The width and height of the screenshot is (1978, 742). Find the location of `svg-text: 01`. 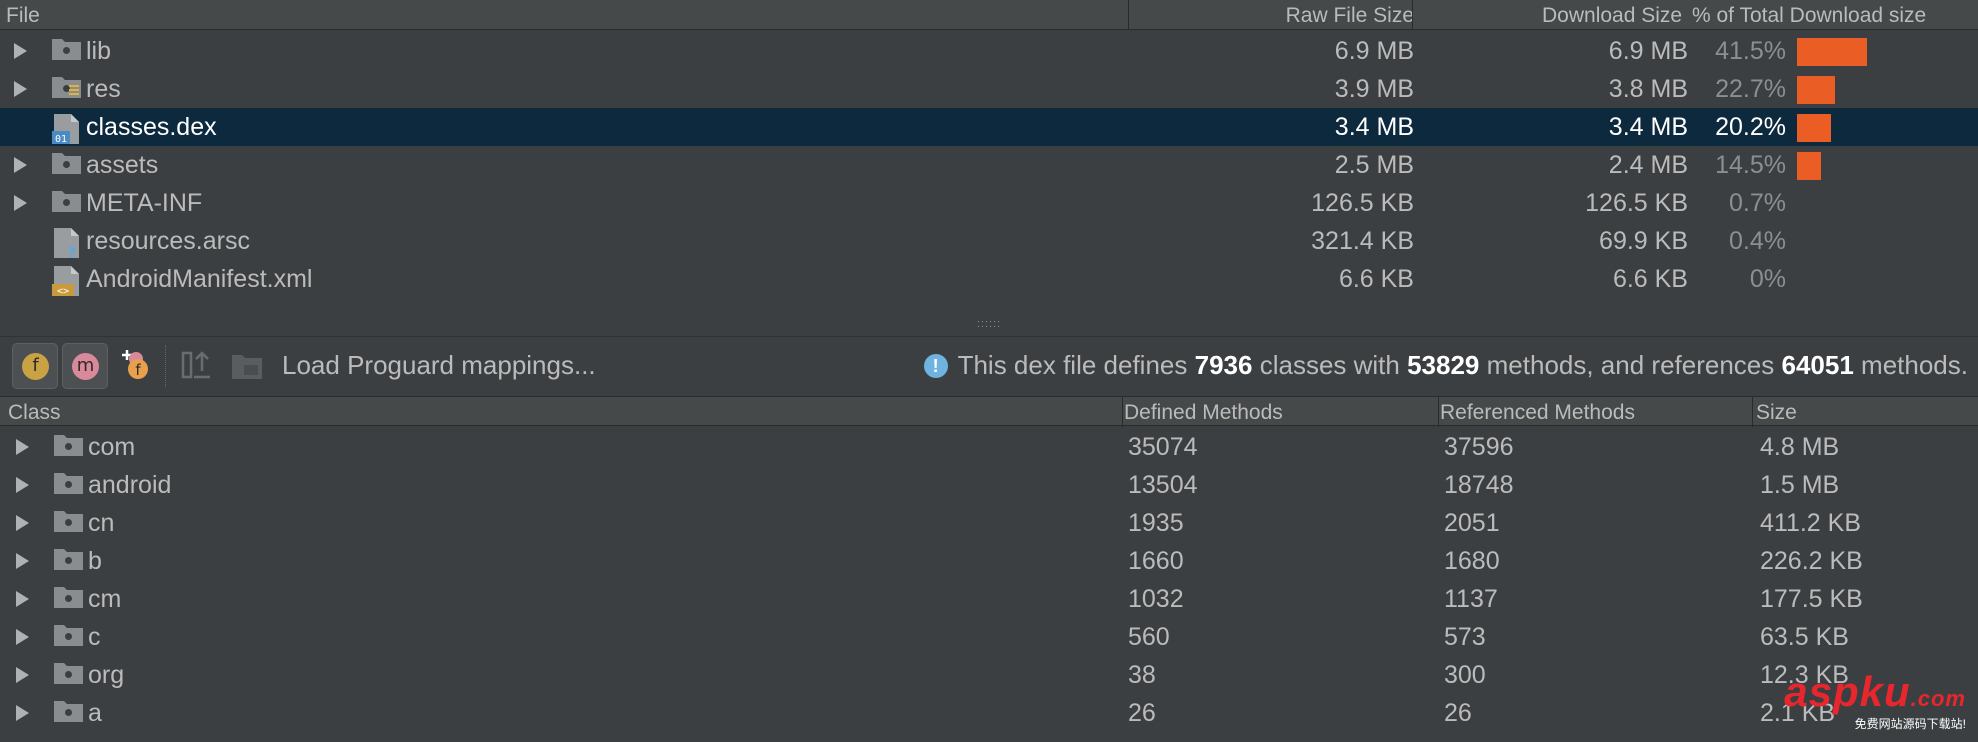

svg-text: 01 is located at coordinates (61, 139).